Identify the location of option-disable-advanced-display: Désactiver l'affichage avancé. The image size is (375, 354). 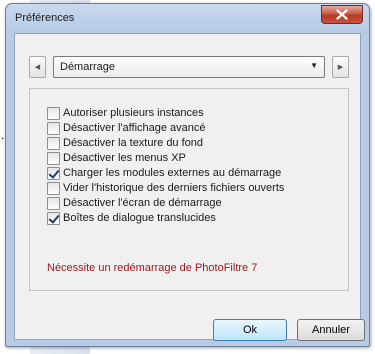
(126, 128).